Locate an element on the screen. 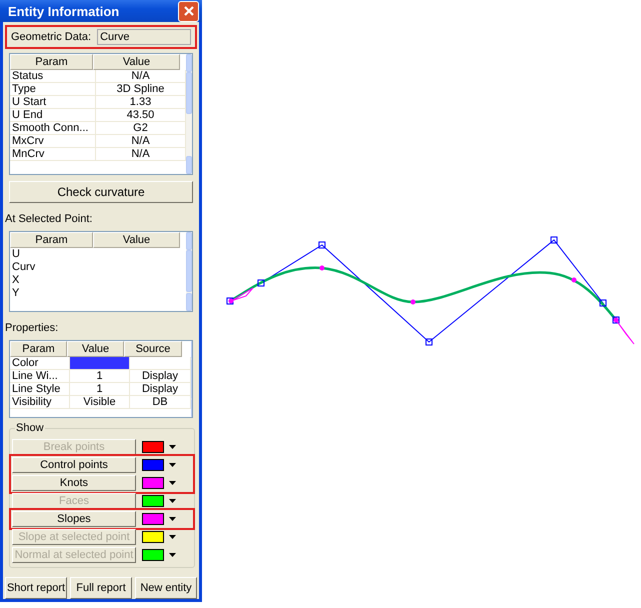  close-button is located at coordinates (188, 11).